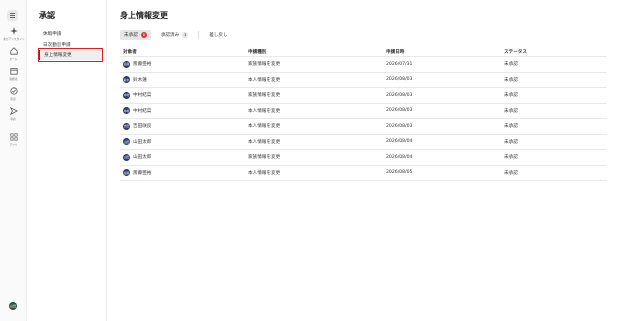  I want to click on tab-unapproved: 未承認 8, so click(135, 35).